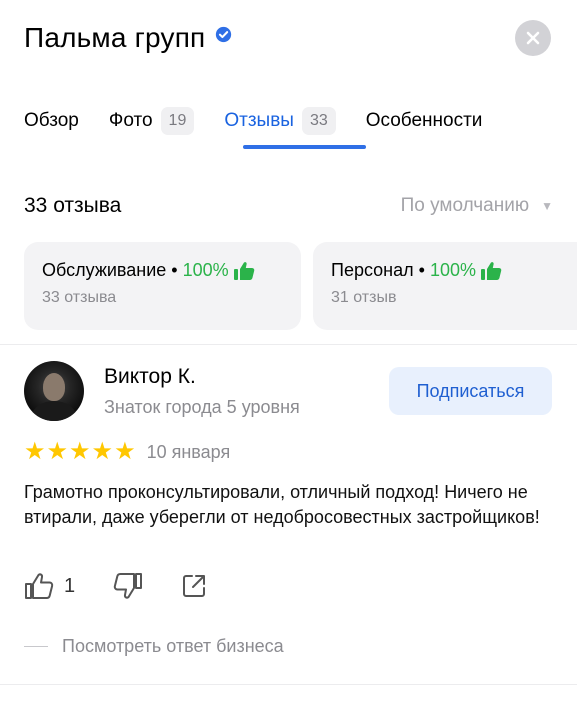  I want to click on like-button: 1, so click(49, 586).